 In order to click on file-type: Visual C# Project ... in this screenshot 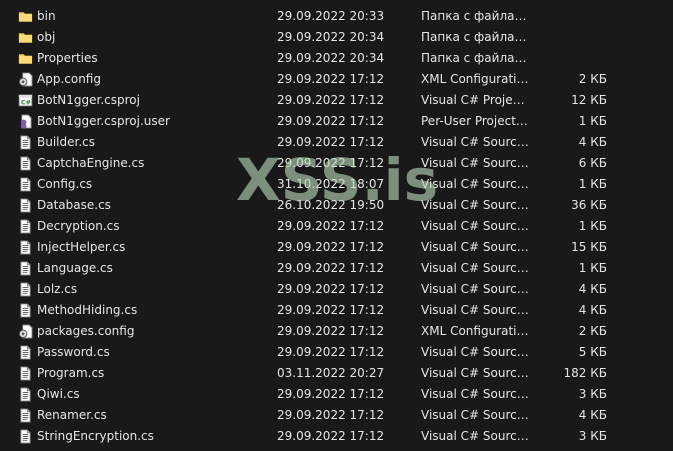, I will do `click(475, 100)`.